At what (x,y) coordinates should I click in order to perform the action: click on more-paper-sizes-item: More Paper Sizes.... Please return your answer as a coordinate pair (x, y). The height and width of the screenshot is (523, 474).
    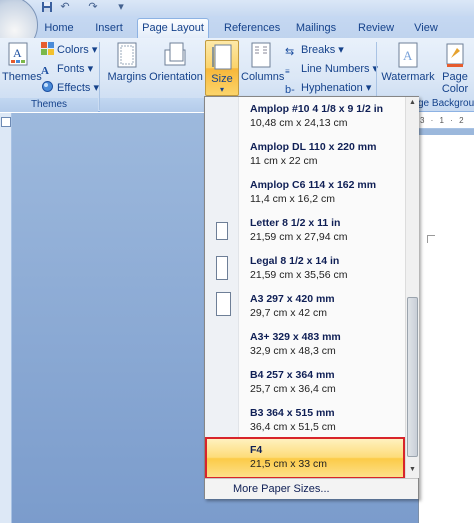
    Looking at the image, I should click on (311, 488).